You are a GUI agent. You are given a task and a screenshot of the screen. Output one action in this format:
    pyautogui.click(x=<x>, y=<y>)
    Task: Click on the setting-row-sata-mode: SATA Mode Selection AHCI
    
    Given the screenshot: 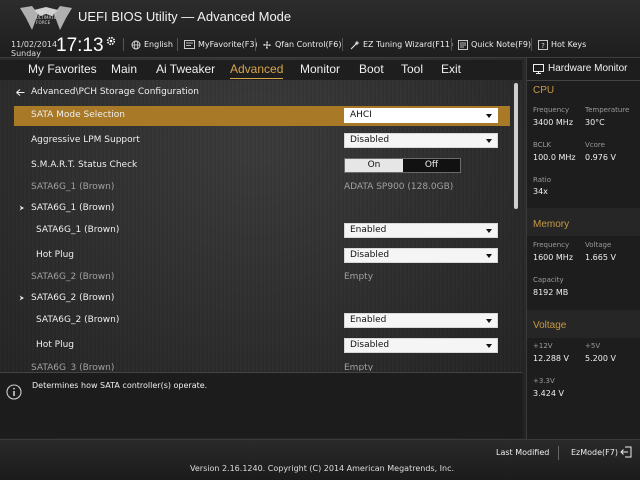 What is the action you would take?
    pyautogui.click(x=262, y=116)
    